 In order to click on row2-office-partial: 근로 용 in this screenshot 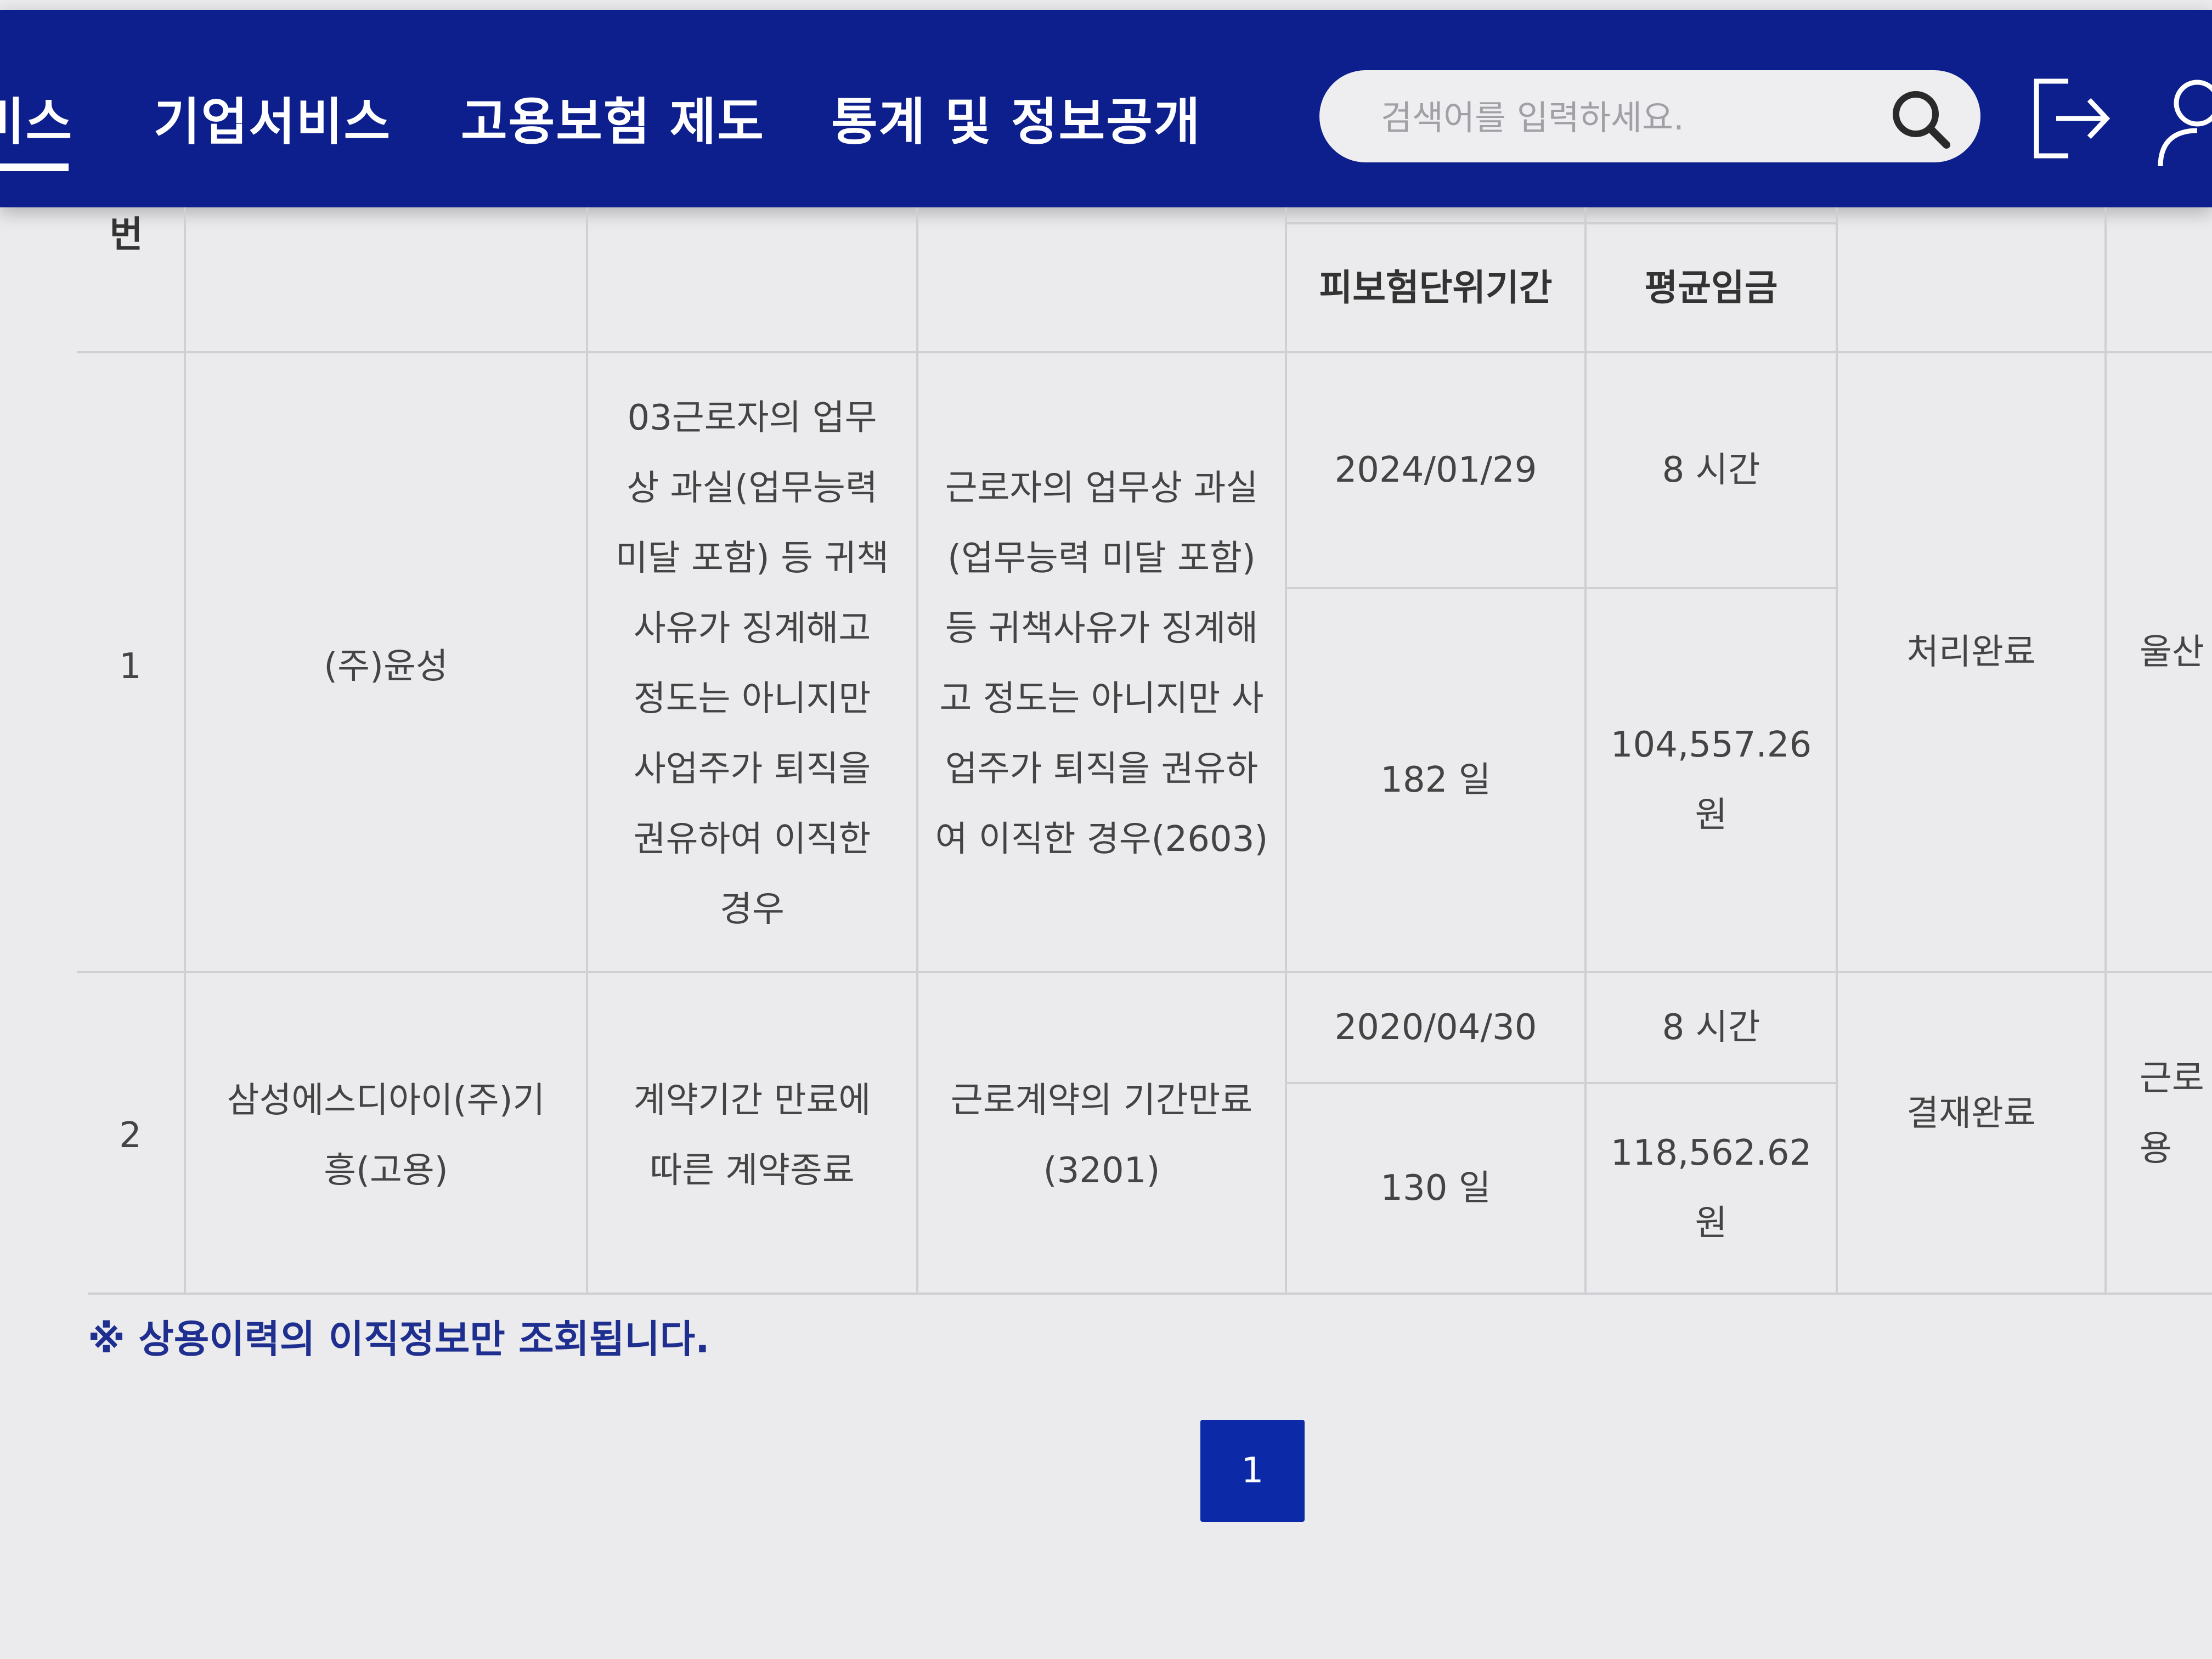, I will do `click(2172, 1113)`.